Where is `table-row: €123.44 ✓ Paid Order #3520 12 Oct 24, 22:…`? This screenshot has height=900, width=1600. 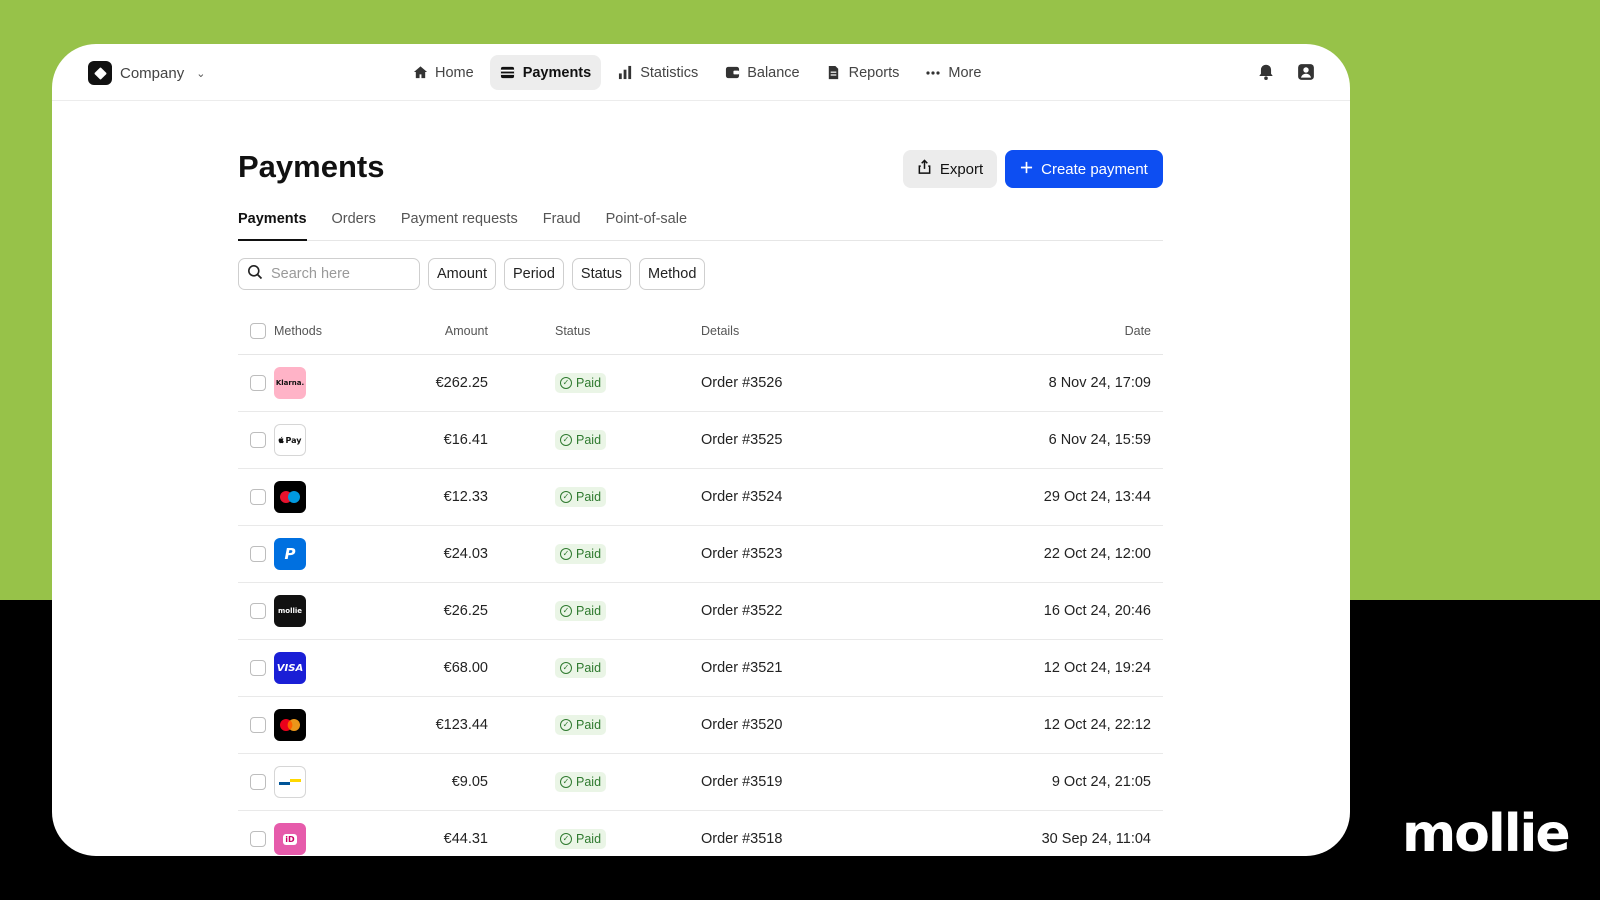
table-row: €123.44 ✓ Paid Order #3520 12 Oct 24, 22:… is located at coordinates (700, 725).